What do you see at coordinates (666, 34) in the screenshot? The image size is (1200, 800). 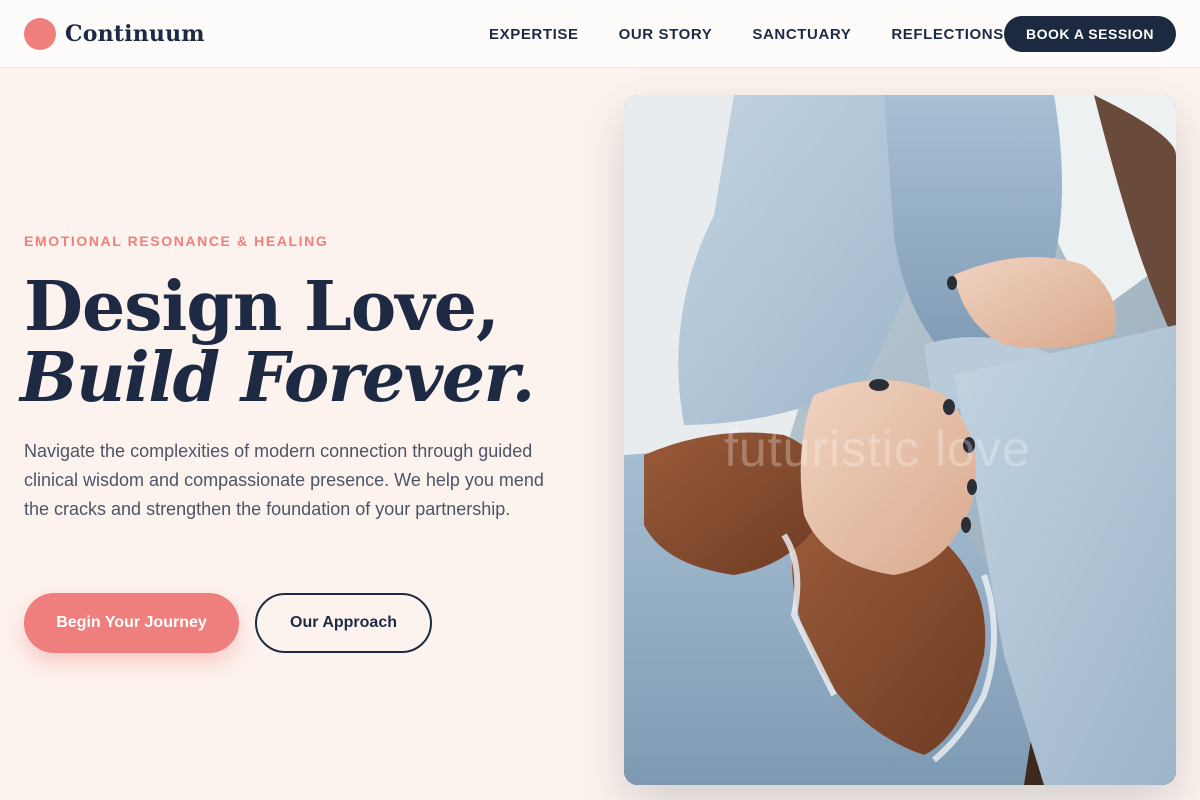 I see `nav-item-our-story: OUR STORY` at bounding box center [666, 34].